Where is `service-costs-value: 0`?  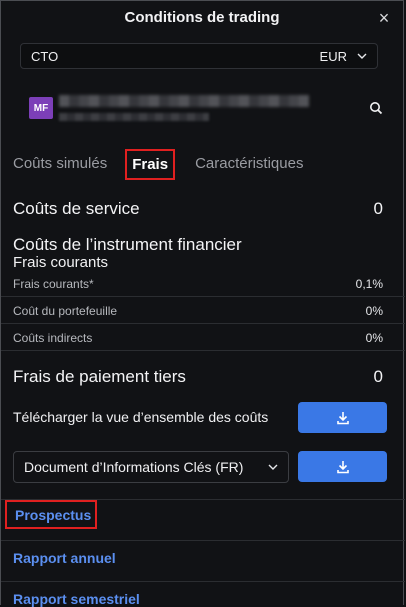
service-costs-value: 0 is located at coordinates (378, 208).